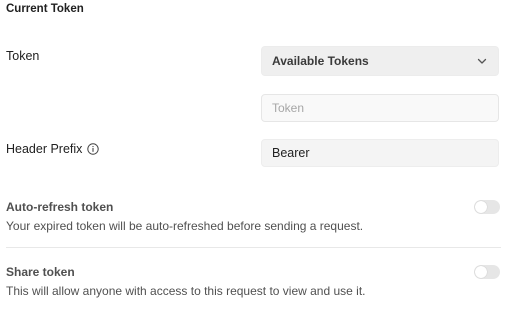 The width and height of the screenshot is (523, 312). I want to click on auto-refresh-toggle, so click(487, 207).